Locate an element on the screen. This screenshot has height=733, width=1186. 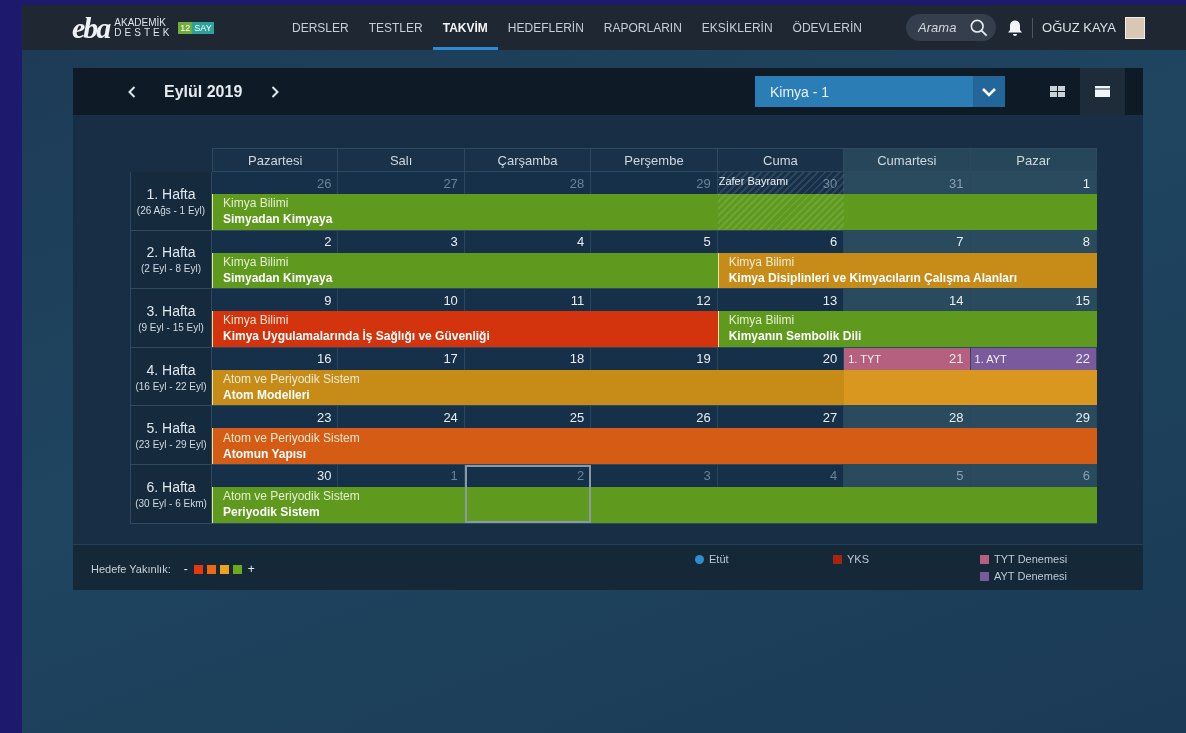
day-number: 14 is located at coordinates (956, 300).